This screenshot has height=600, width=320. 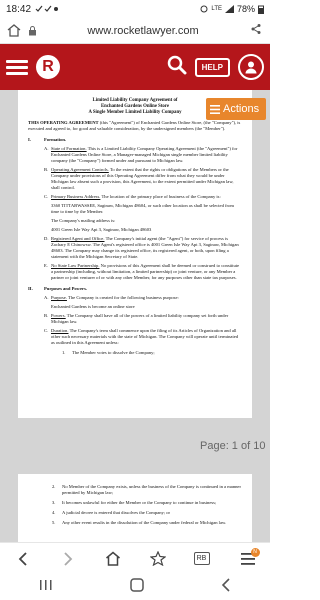 I want to click on status-time: 18:42, so click(x=19, y=9).